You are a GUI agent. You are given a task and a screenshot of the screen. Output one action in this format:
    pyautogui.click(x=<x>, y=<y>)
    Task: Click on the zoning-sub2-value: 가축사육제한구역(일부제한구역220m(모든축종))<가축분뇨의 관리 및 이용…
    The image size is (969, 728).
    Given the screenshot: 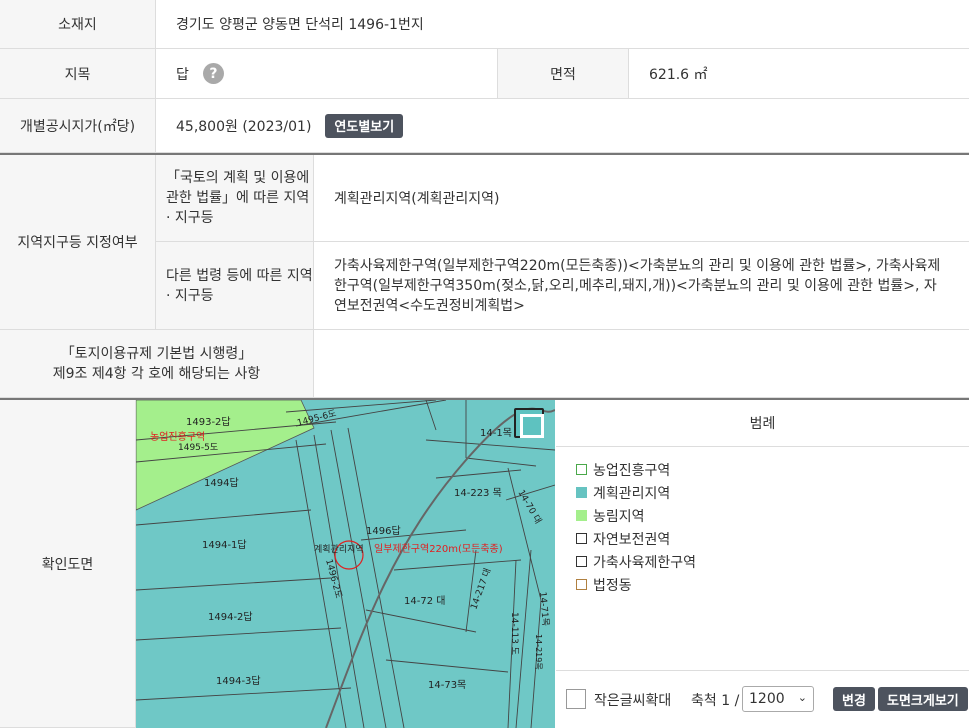 What is the action you would take?
    pyautogui.click(x=641, y=286)
    